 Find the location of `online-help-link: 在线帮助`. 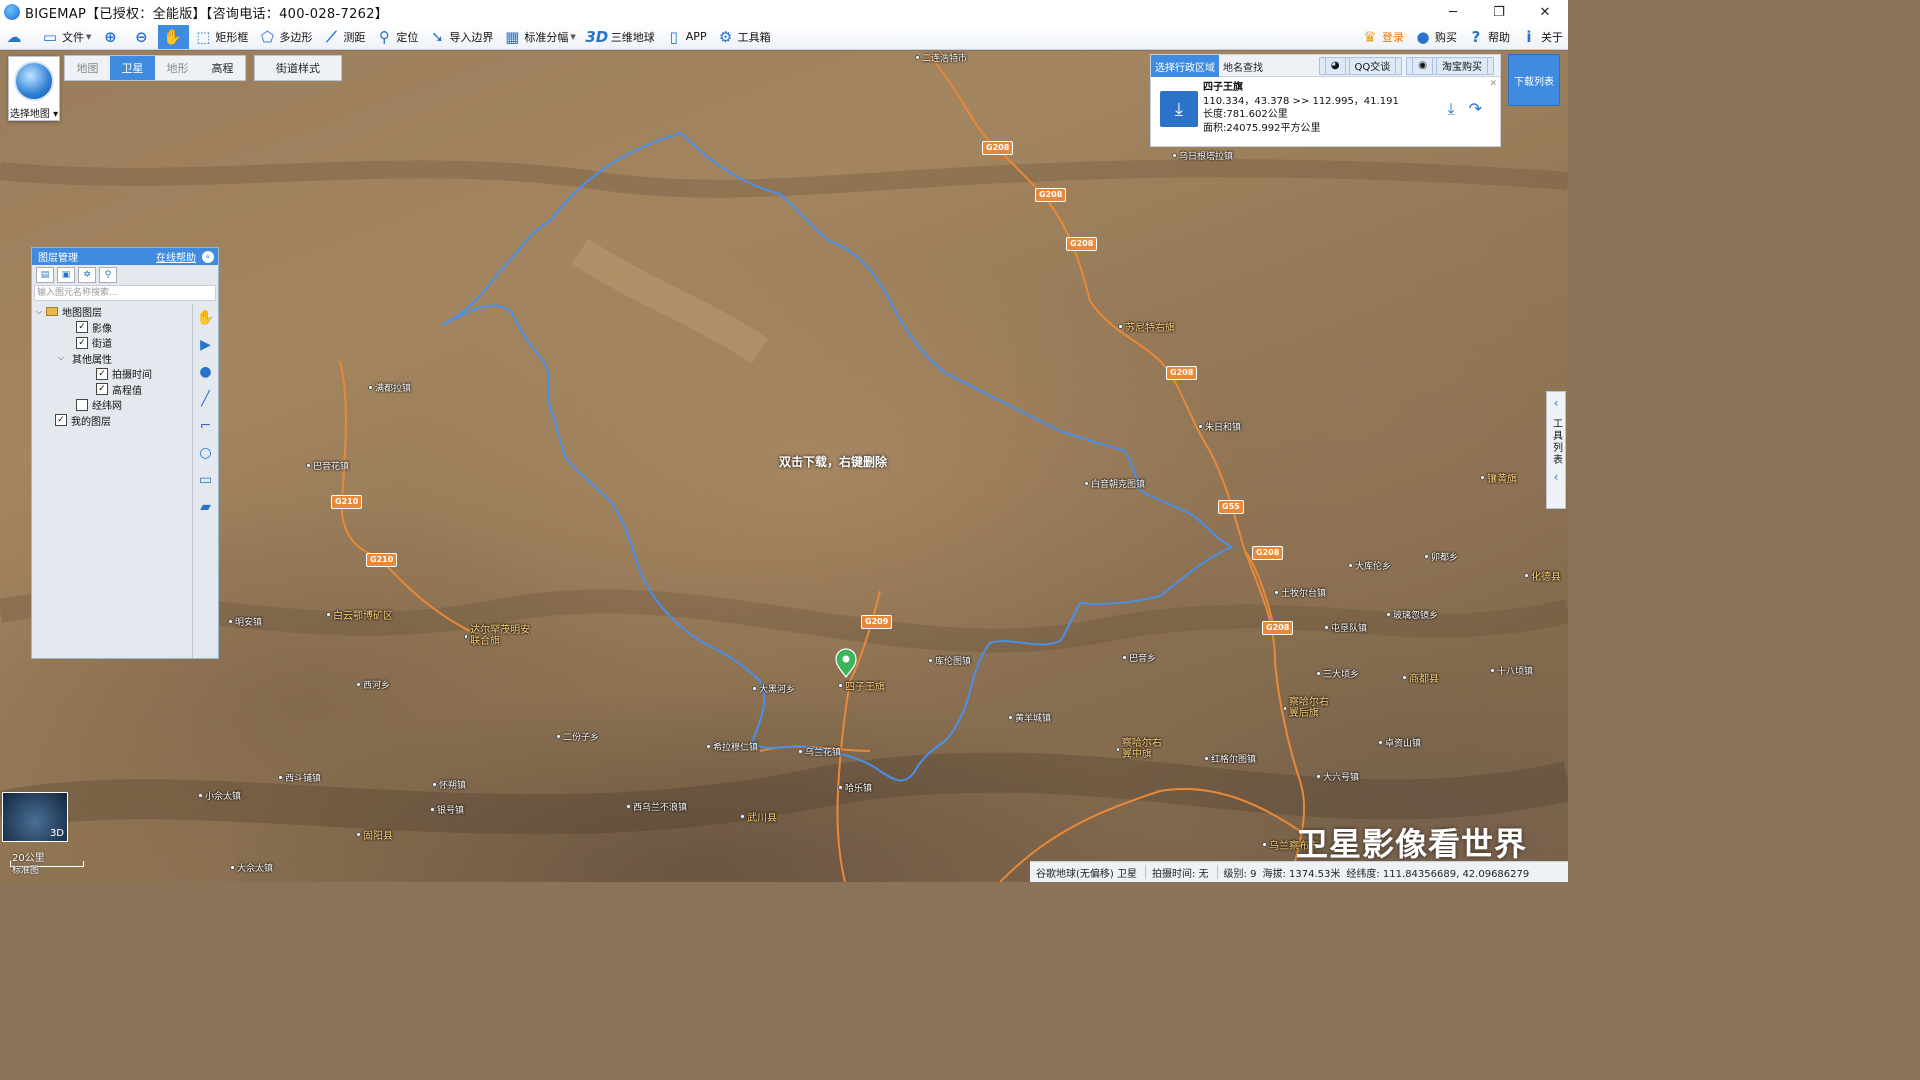

online-help-link: 在线帮助 is located at coordinates (176, 256).